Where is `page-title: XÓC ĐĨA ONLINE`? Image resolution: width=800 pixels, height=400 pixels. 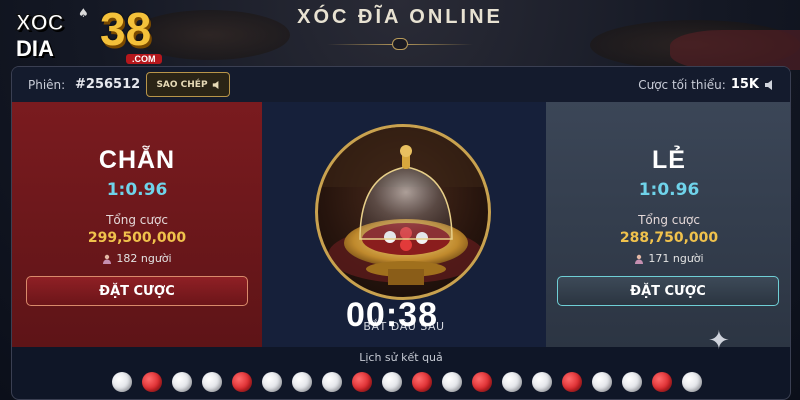 page-title: XÓC ĐĨA ONLINE is located at coordinates (400, 17).